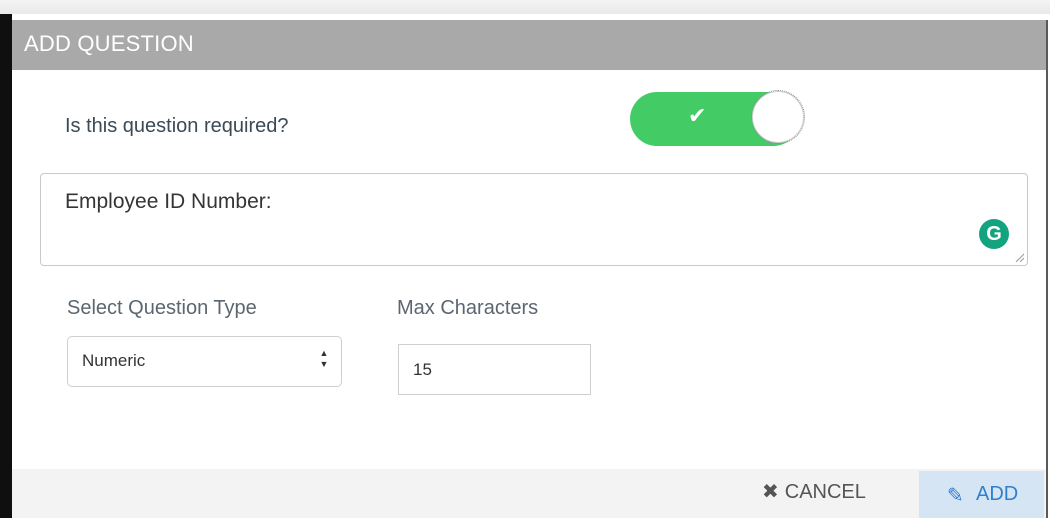  Describe the element at coordinates (718, 119) in the screenshot. I see `required-toggle: ✔` at that location.